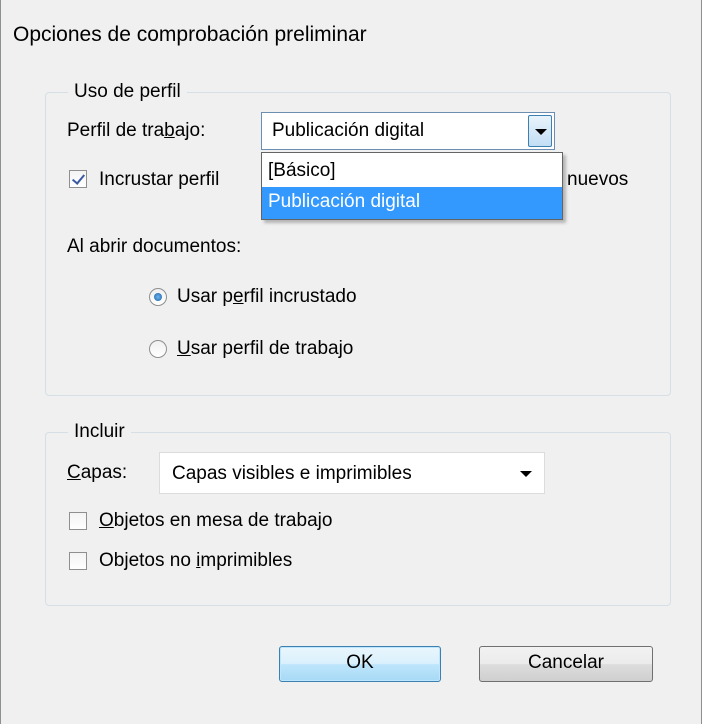 Image resolution: width=702 pixels, height=724 pixels. I want to click on working-profile-dropdown-list: [Básico] Publicación digital, so click(412, 186).